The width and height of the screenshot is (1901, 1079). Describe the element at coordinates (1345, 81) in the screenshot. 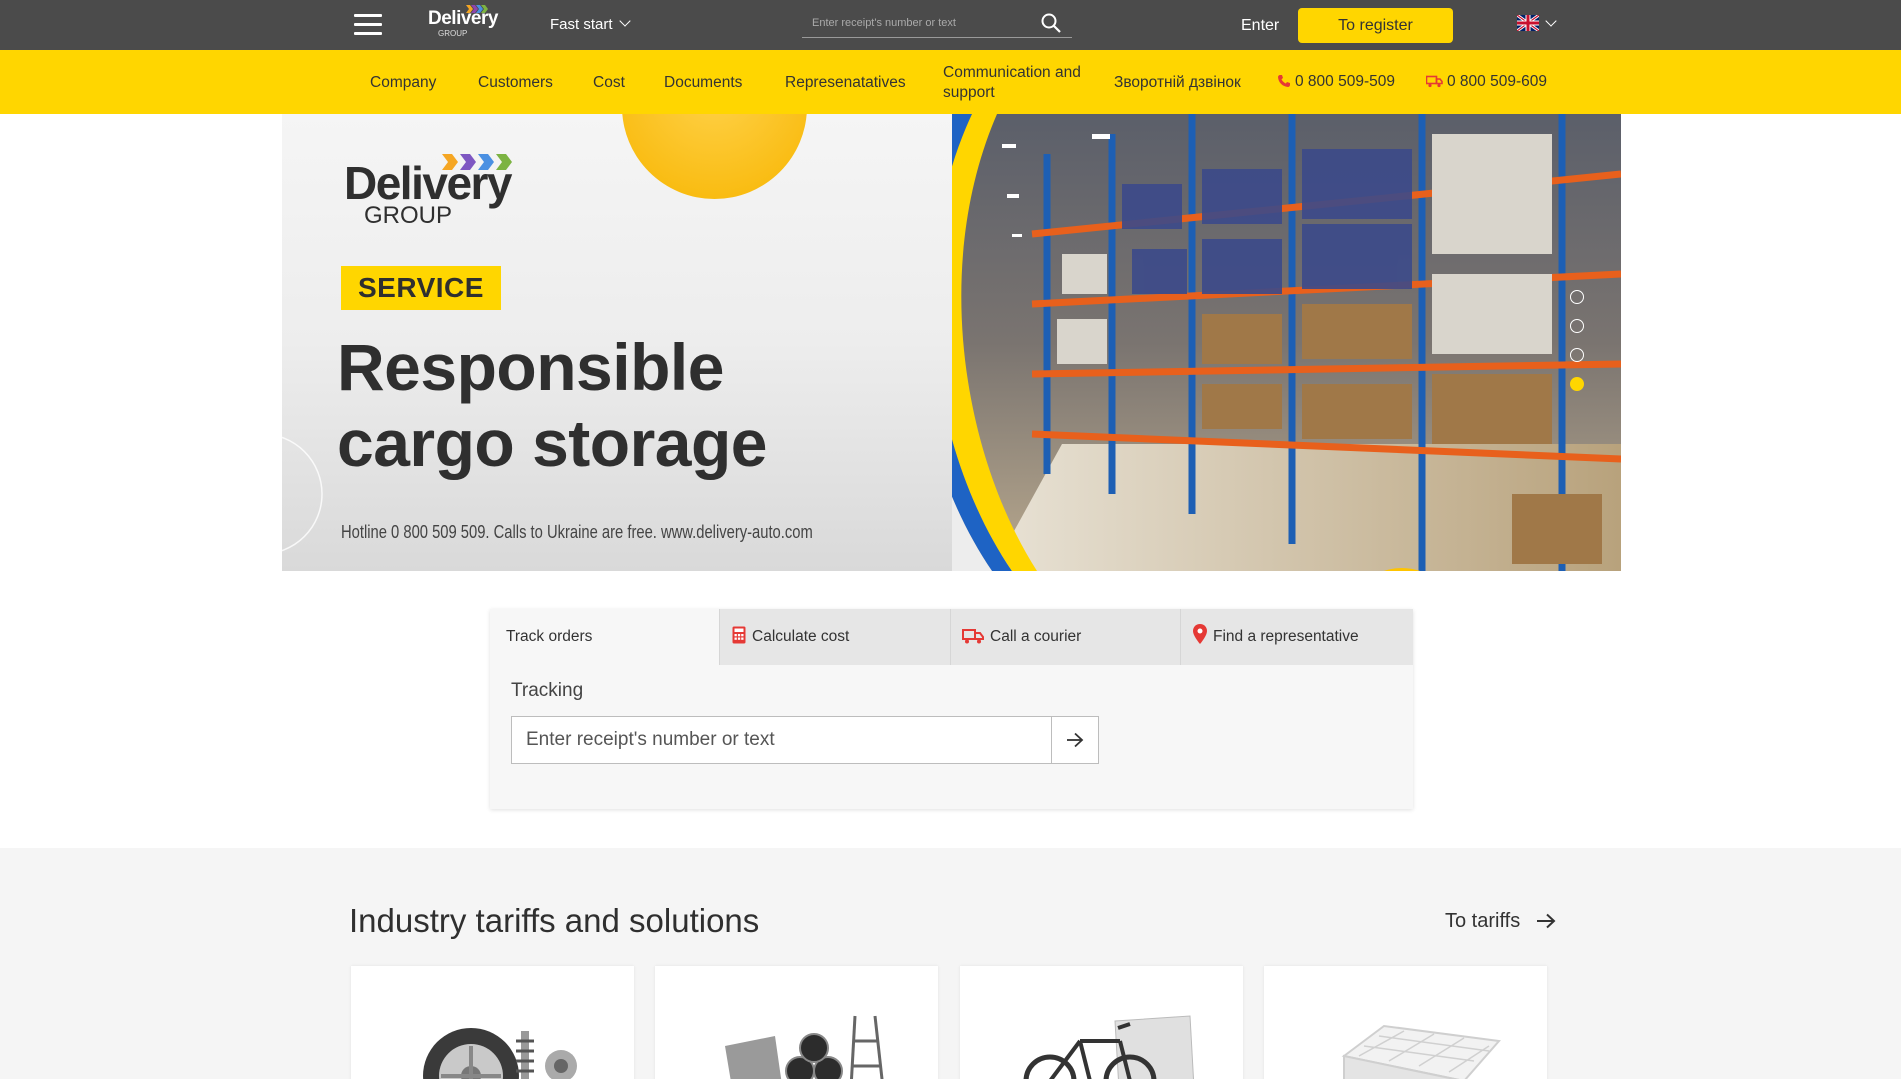

I see `phone-1-label: 0 800 509-509` at that location.